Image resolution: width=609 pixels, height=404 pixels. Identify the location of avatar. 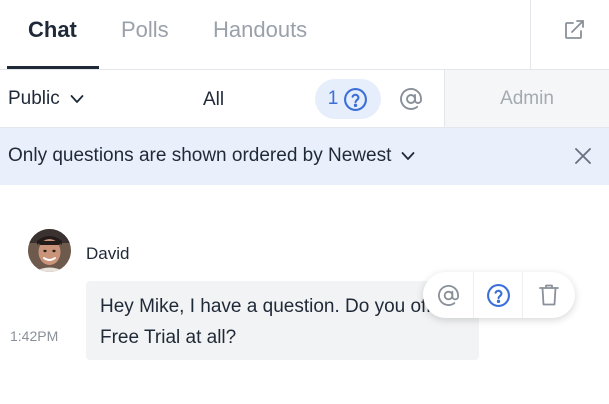
(49, 250).